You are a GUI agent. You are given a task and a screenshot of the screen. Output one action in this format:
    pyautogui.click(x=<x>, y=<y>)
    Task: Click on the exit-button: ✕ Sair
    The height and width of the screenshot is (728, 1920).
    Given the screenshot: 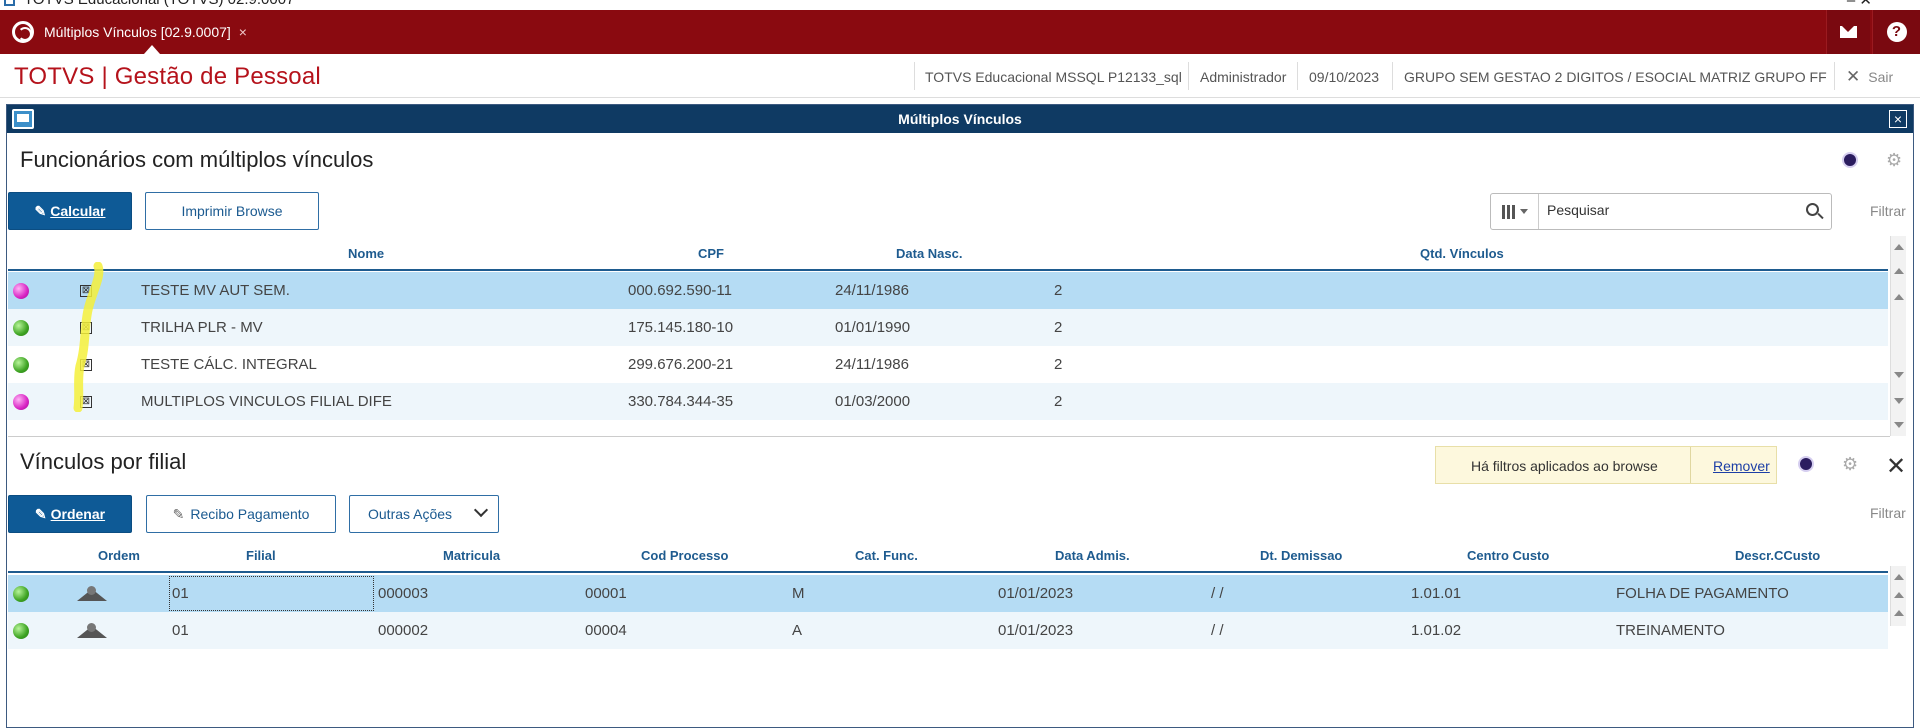 What is the action you would take?
    pyautogui.click(x=1869, y=77)
    